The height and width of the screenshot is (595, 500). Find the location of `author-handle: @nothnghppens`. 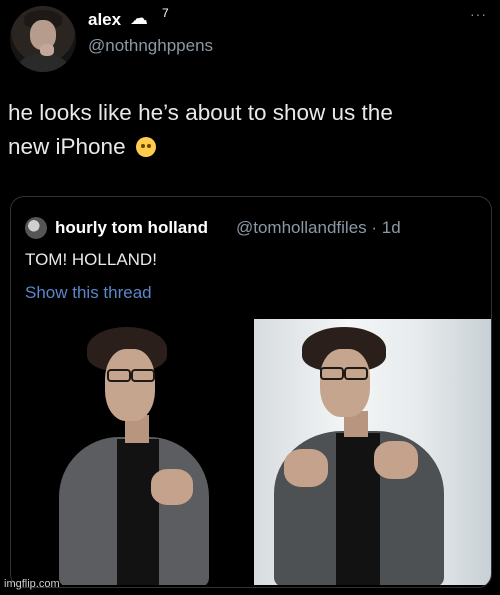

author-handle: @nothnghppens is located at coordinates (150, 46).